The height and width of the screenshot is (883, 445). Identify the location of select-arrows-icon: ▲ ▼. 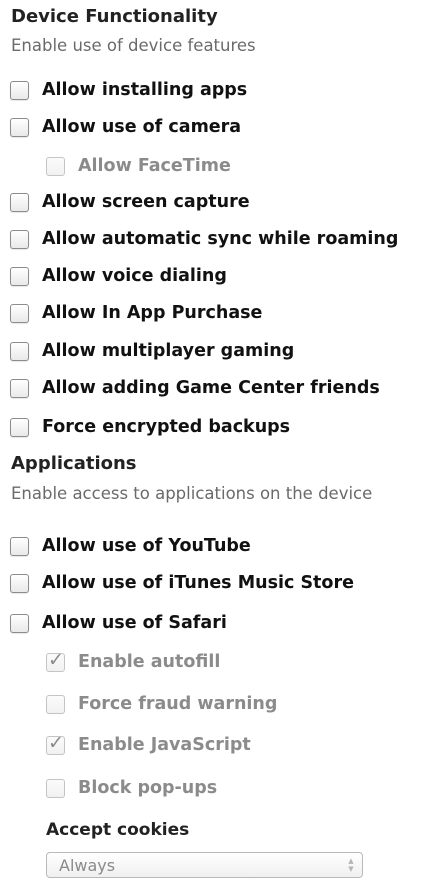
(351, 865).